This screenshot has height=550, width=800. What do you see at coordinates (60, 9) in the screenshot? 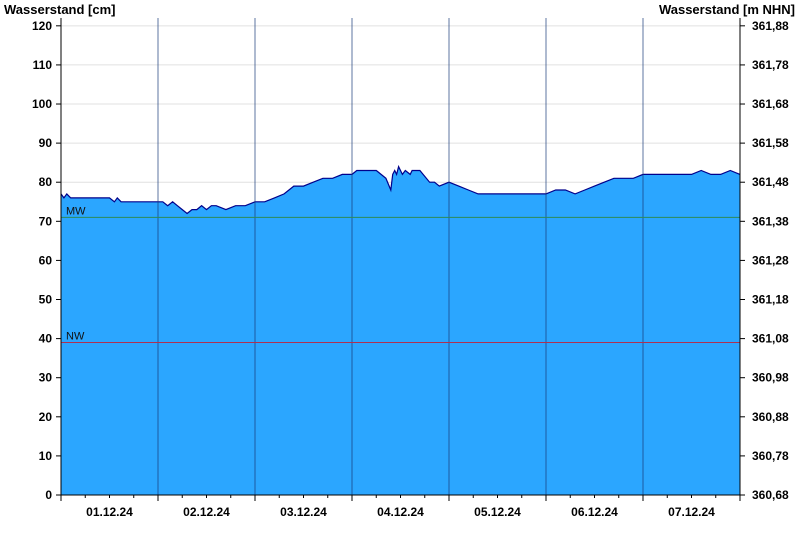
I see `y-axis-left-label: Wasserstand [cm]` at bounding box center [60, 9].